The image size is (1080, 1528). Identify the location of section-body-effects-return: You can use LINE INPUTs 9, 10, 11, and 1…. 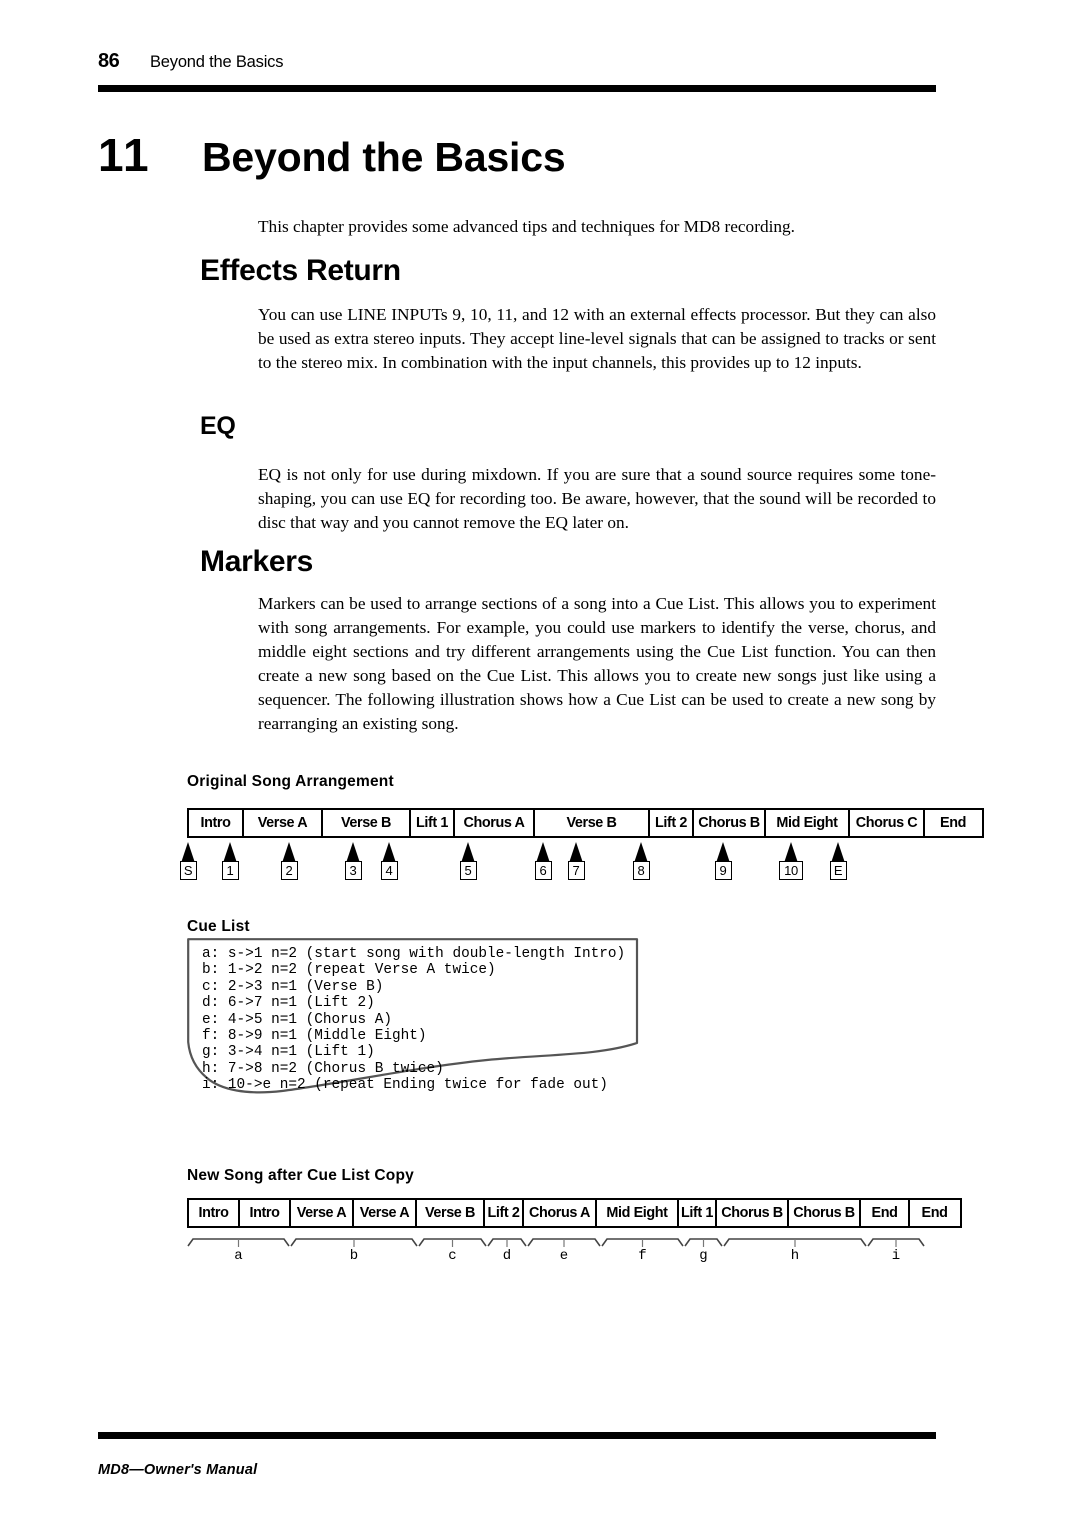
(597, 338).